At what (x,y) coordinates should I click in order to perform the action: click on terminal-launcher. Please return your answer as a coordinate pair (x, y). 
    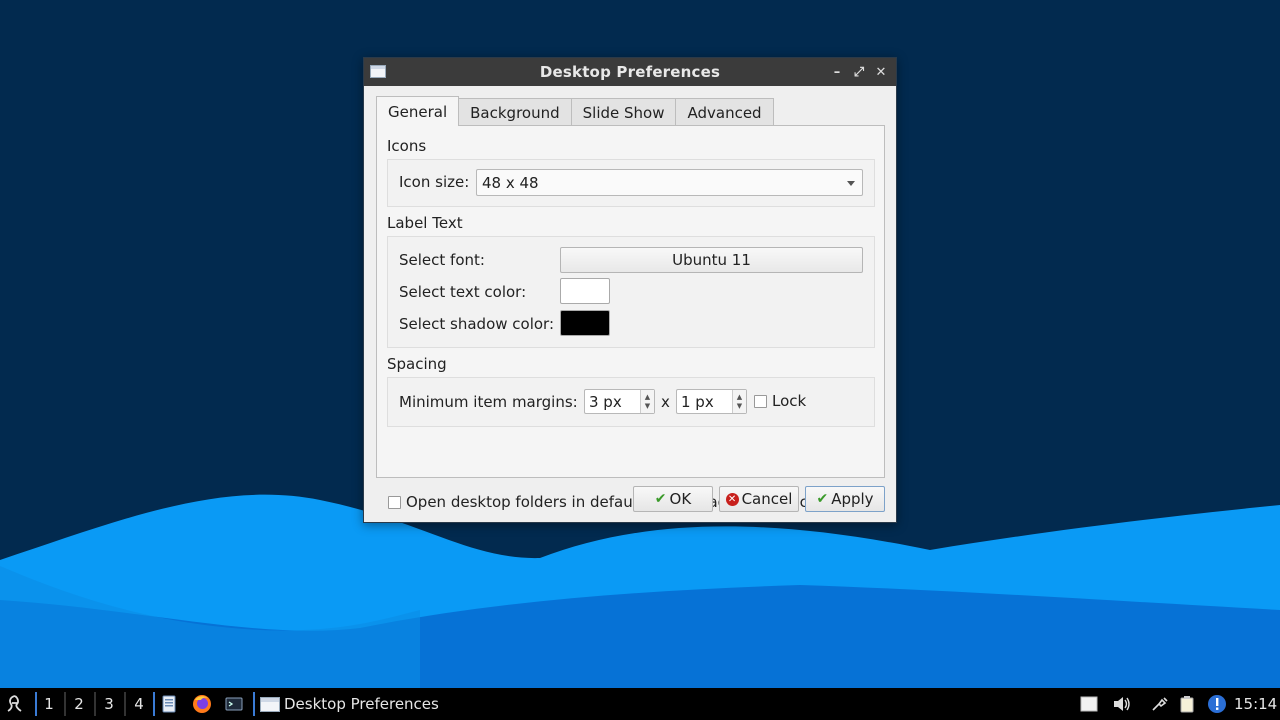
    Looking at the image, I should click on (234, 704).